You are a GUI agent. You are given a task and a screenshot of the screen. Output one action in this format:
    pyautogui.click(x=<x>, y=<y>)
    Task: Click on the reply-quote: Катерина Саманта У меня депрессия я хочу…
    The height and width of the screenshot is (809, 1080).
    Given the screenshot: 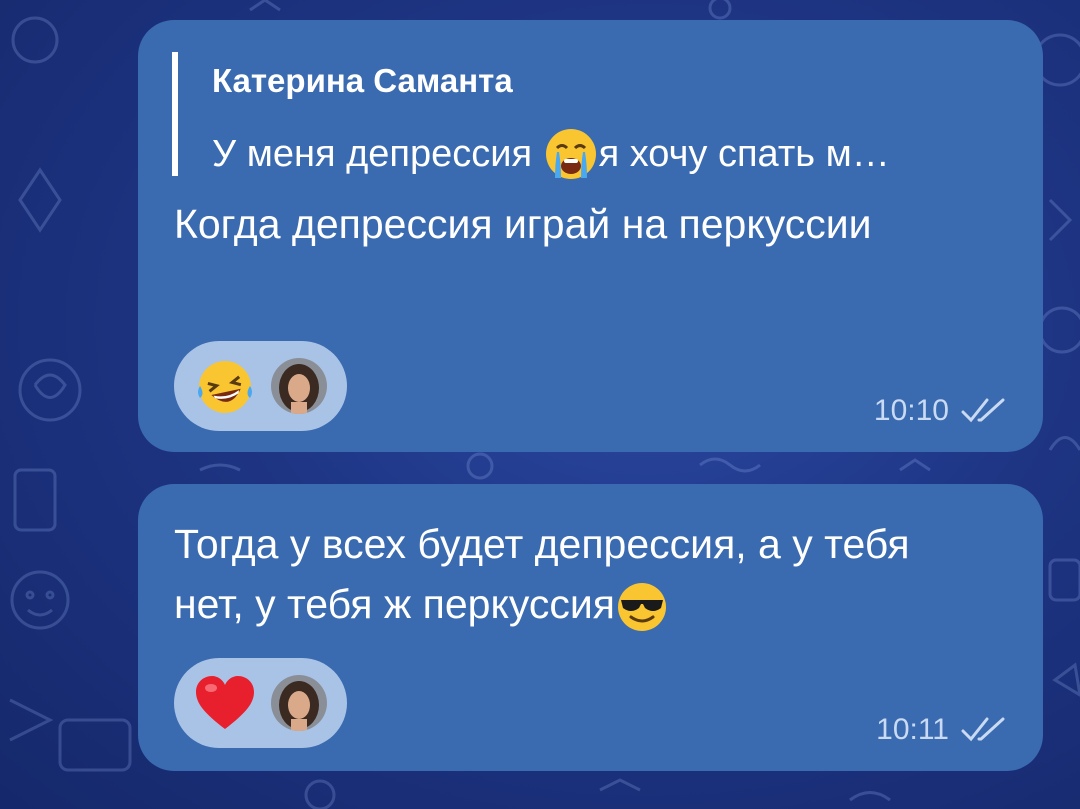 What is the action you would take?
    pyautogui.click(x=587, y=115)
    